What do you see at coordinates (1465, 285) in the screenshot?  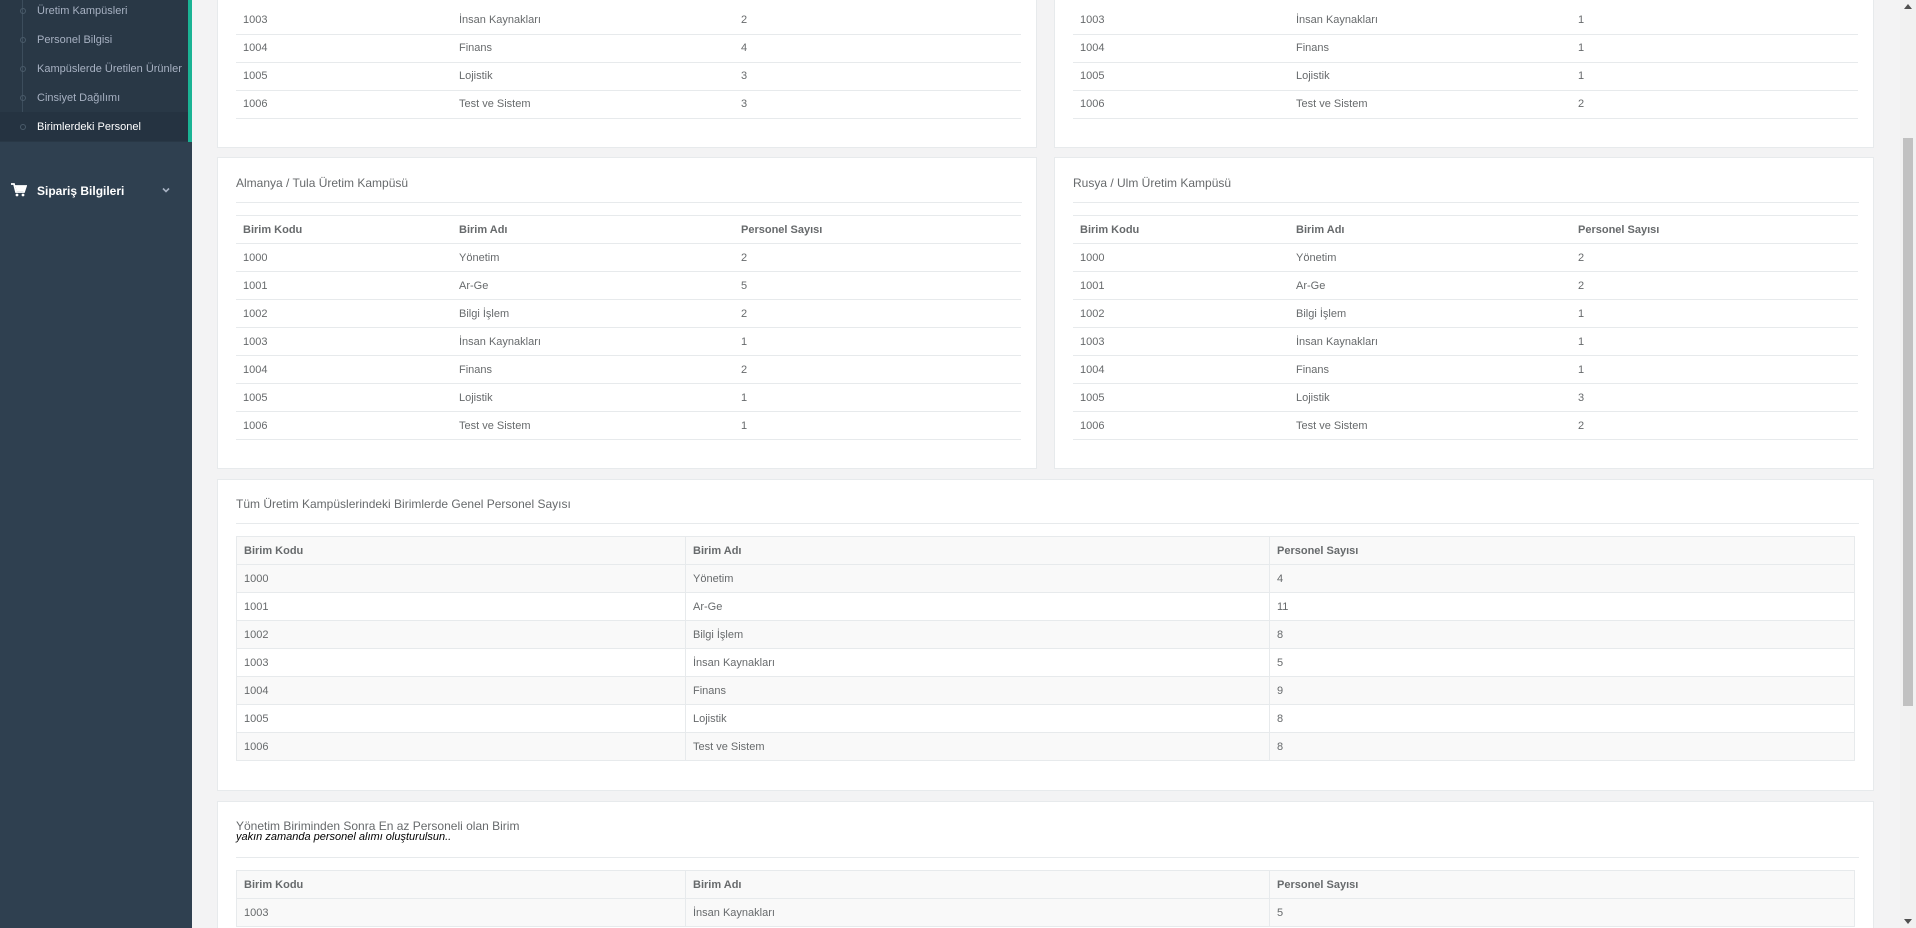 I see `table-row: 1001 Ar-Ge 2` at bounding box center [1465, 285].